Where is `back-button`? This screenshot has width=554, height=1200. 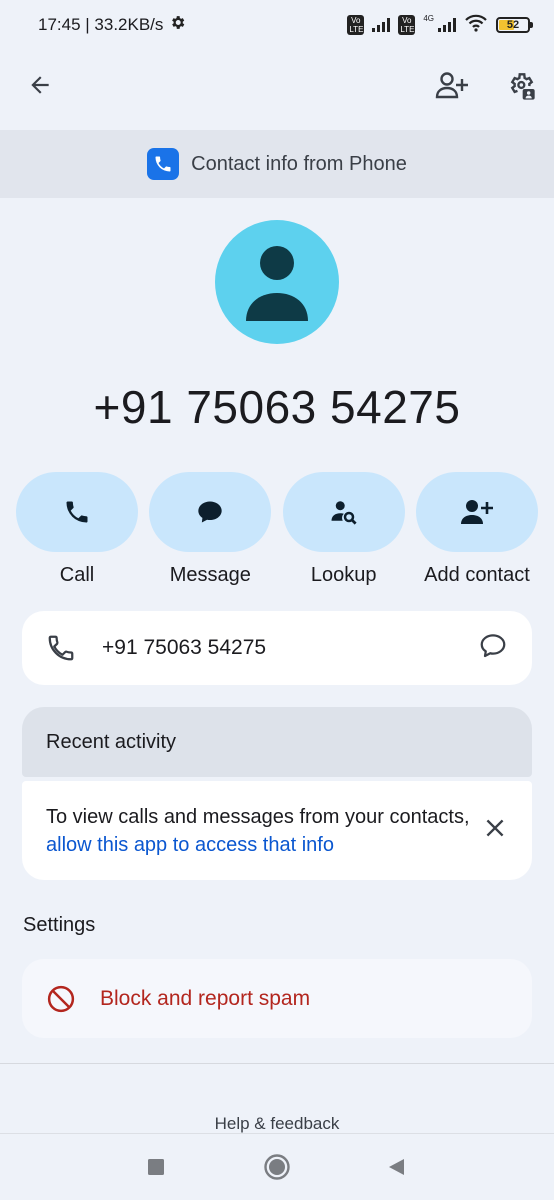 back-button is located at coordinates (40, 85).